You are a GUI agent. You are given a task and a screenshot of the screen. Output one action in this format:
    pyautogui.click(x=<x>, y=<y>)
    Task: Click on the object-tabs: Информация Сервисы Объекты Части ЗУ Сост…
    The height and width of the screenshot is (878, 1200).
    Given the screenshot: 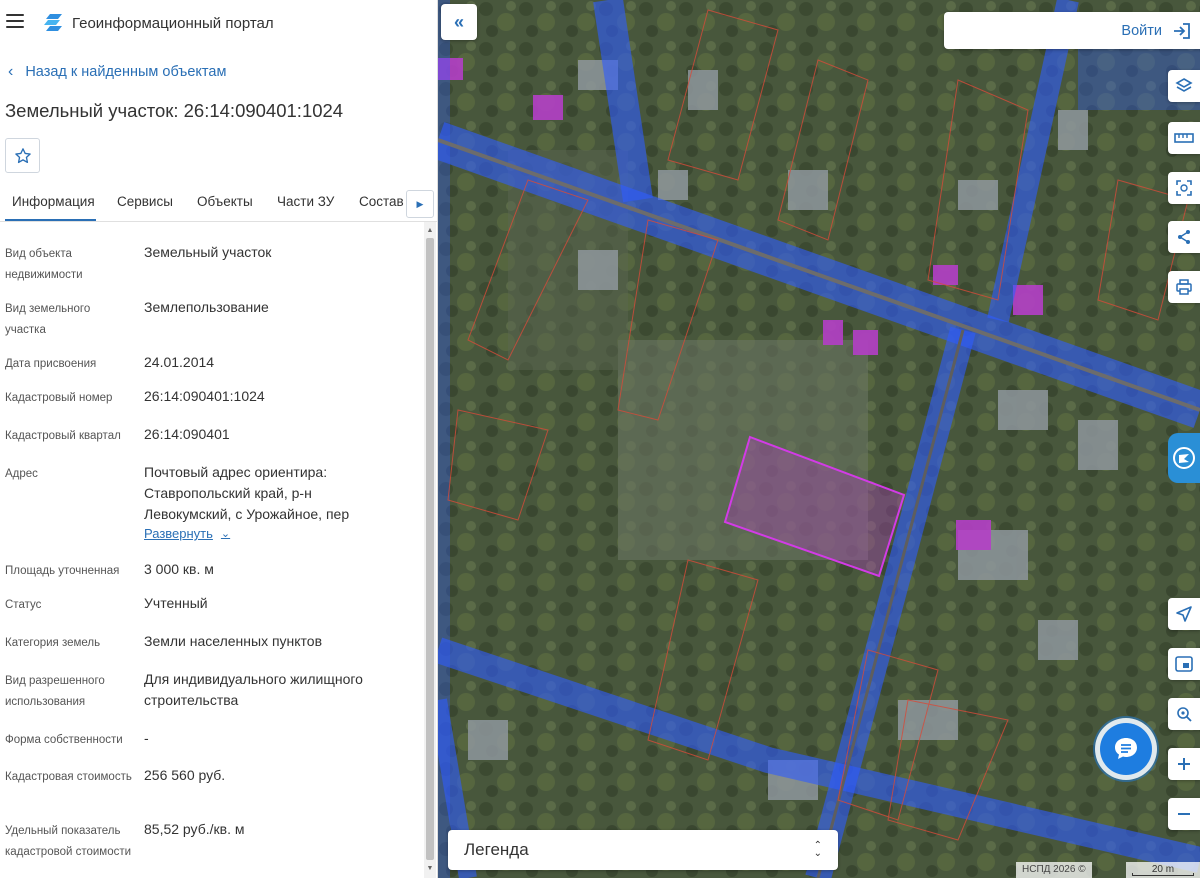 What is the action you would take?
    pyautogui.click(x=218, y=204)
    